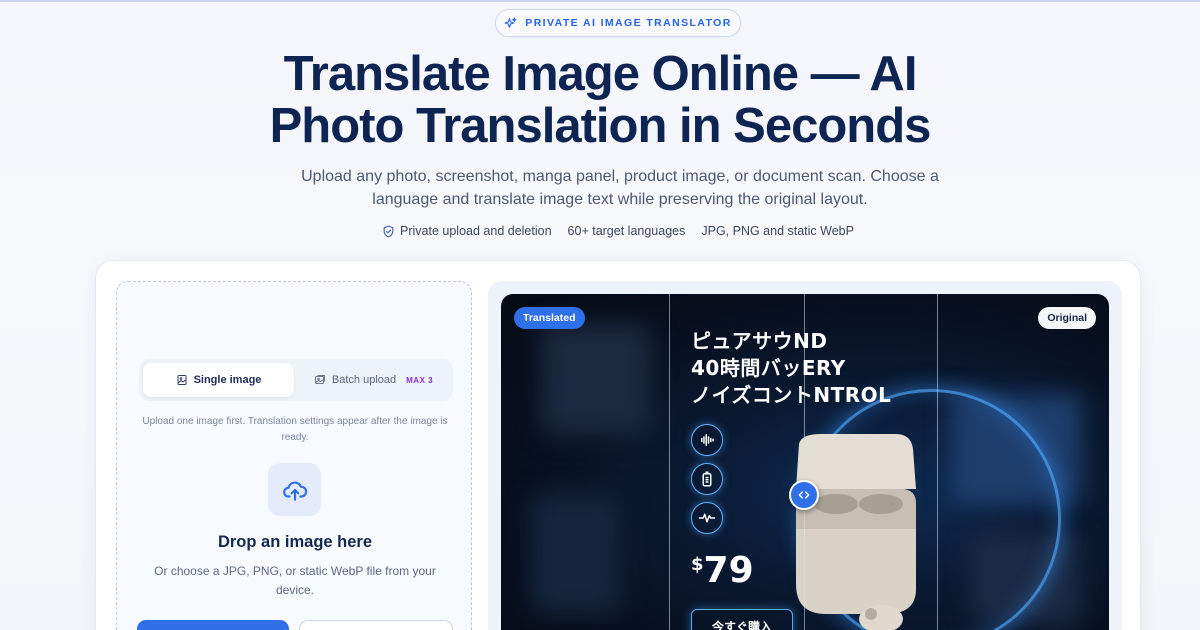  Describe the element at coordinates (600, 126) in the screenshot. I see `page-title-line-2: Photo Translation in Seconds` at that location.